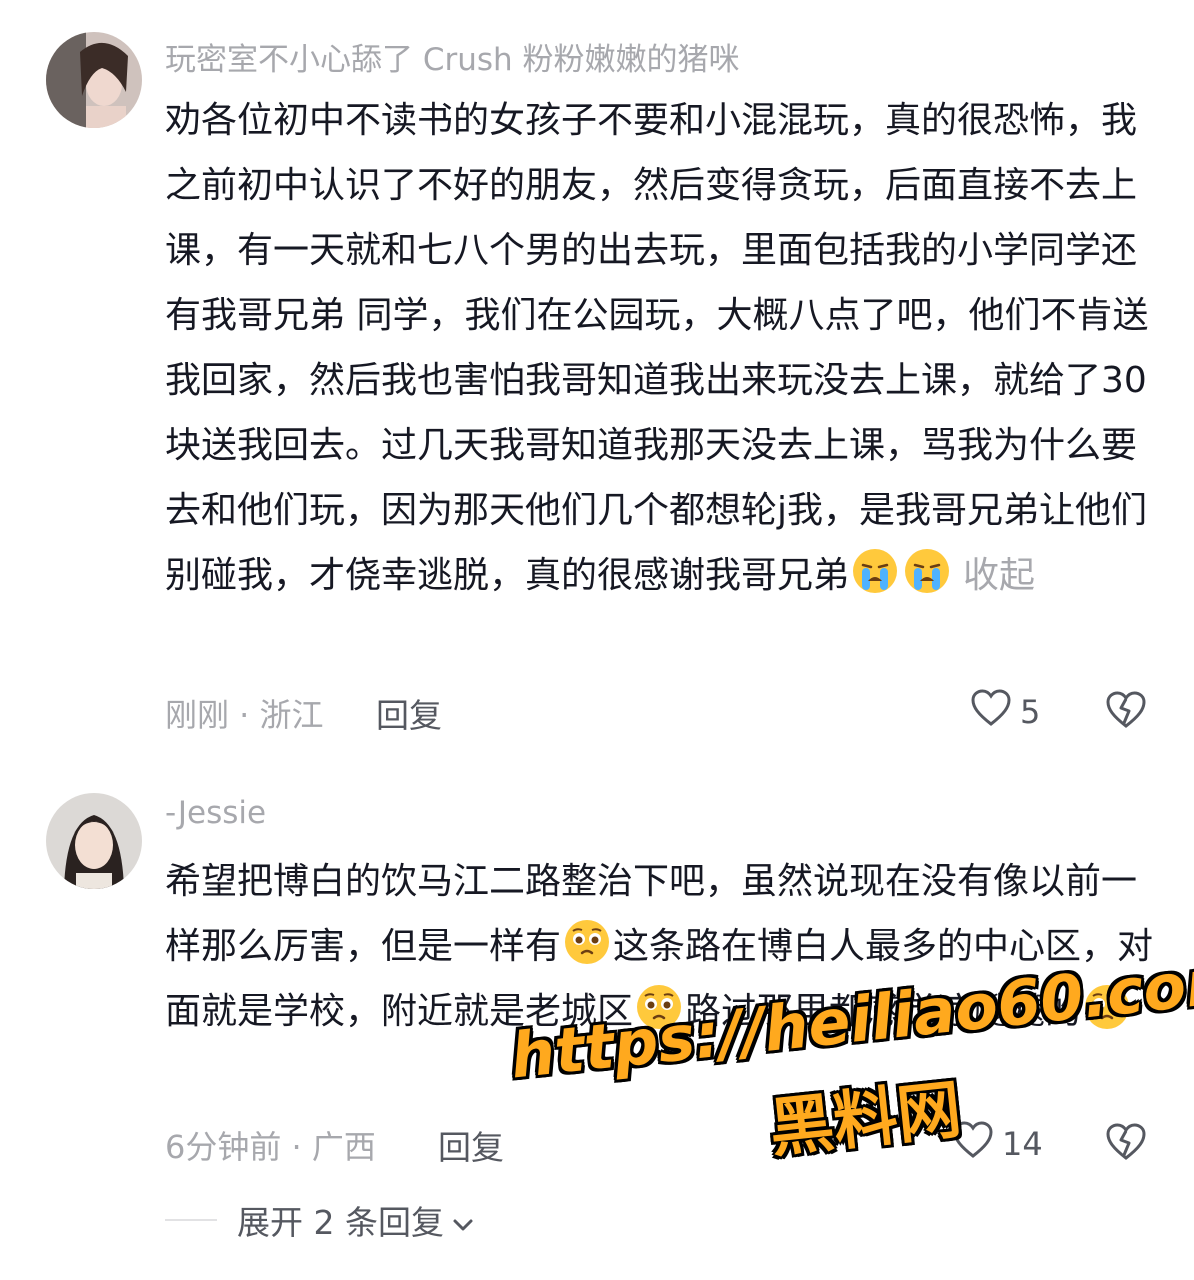 This screenshot has height=1280, width=1194. Describe the element at coordinates (244, 715) in the screenshot. I see `comment-meta: 刚刚 · 浙江` at that location.